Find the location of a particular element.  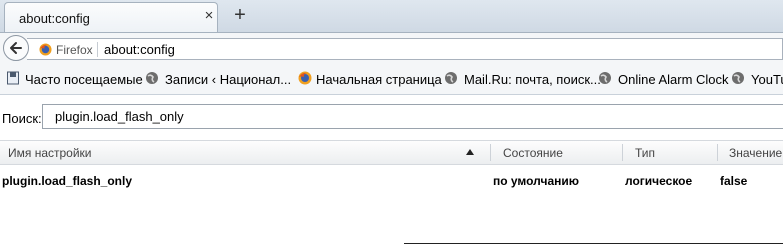

back-button is located at coordinates (16, 48).